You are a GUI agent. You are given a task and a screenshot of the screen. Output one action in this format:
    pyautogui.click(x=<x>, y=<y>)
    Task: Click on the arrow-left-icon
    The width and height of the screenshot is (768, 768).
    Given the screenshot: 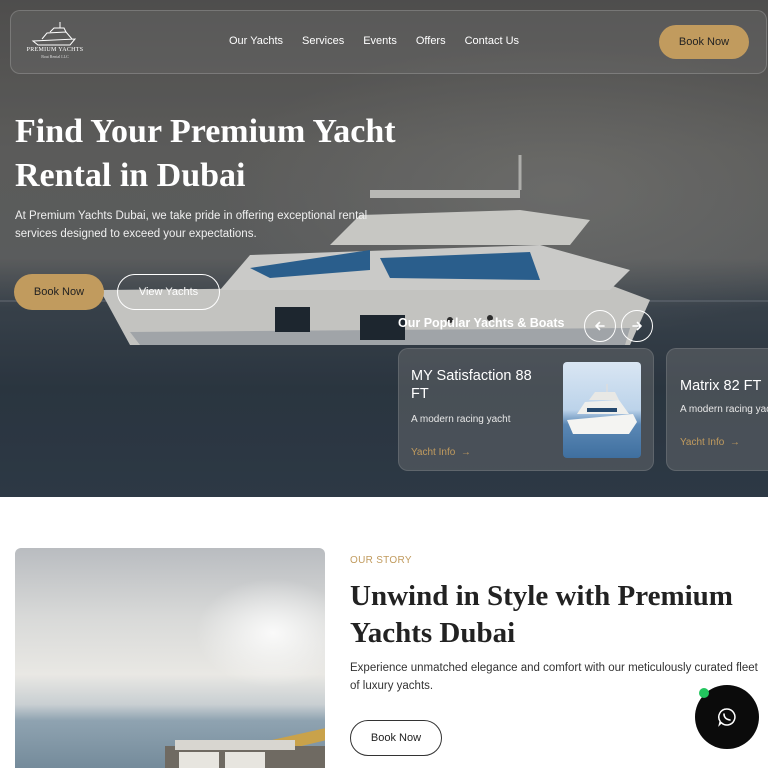 What is the action you would take?
    pyautogui.click(x=600, y=326)
    